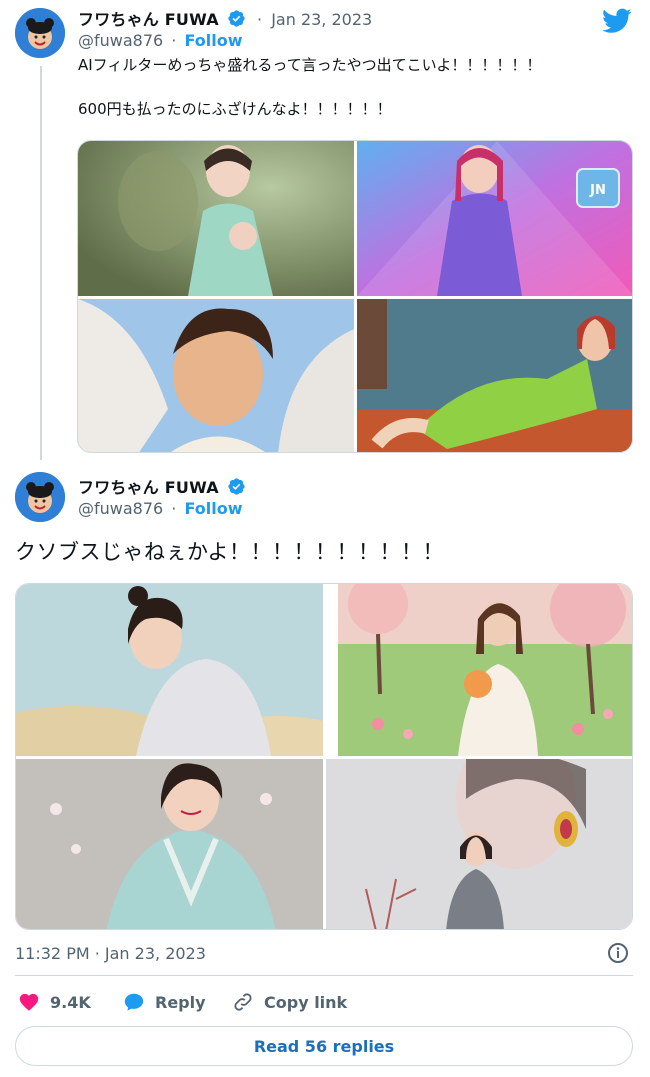 This screenshot has height=1077, width=650. Describe the element at coordinates (306, 1002) in the screenshot. I see `copy-link-label: Copy link` at that location.